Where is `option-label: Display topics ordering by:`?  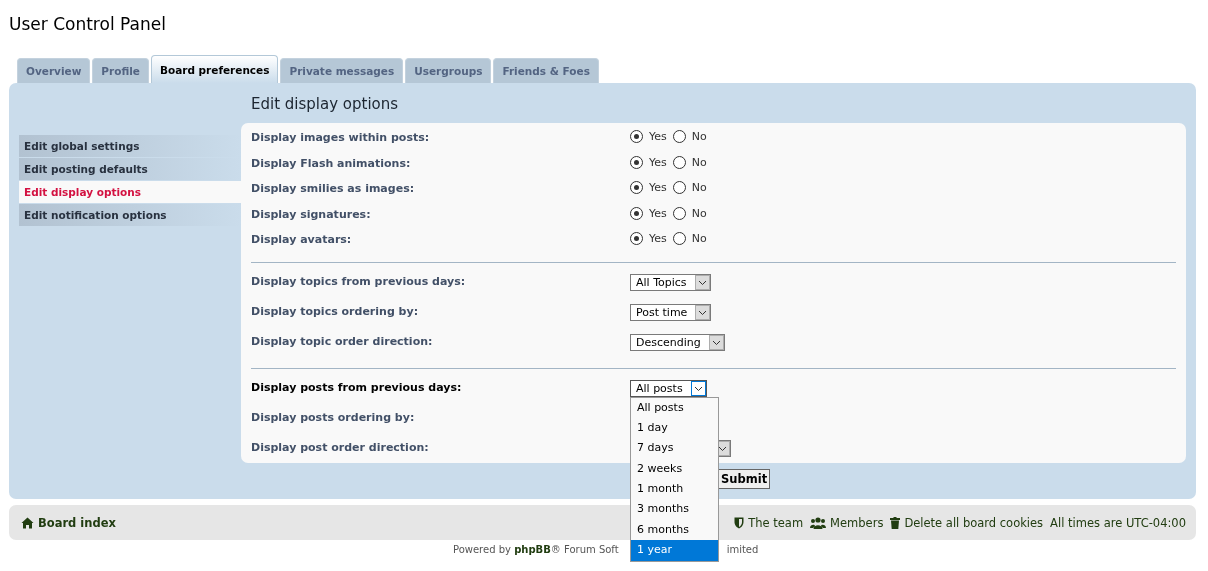
option-label: Display topics ordering by: is located at coordinates (335, 310).